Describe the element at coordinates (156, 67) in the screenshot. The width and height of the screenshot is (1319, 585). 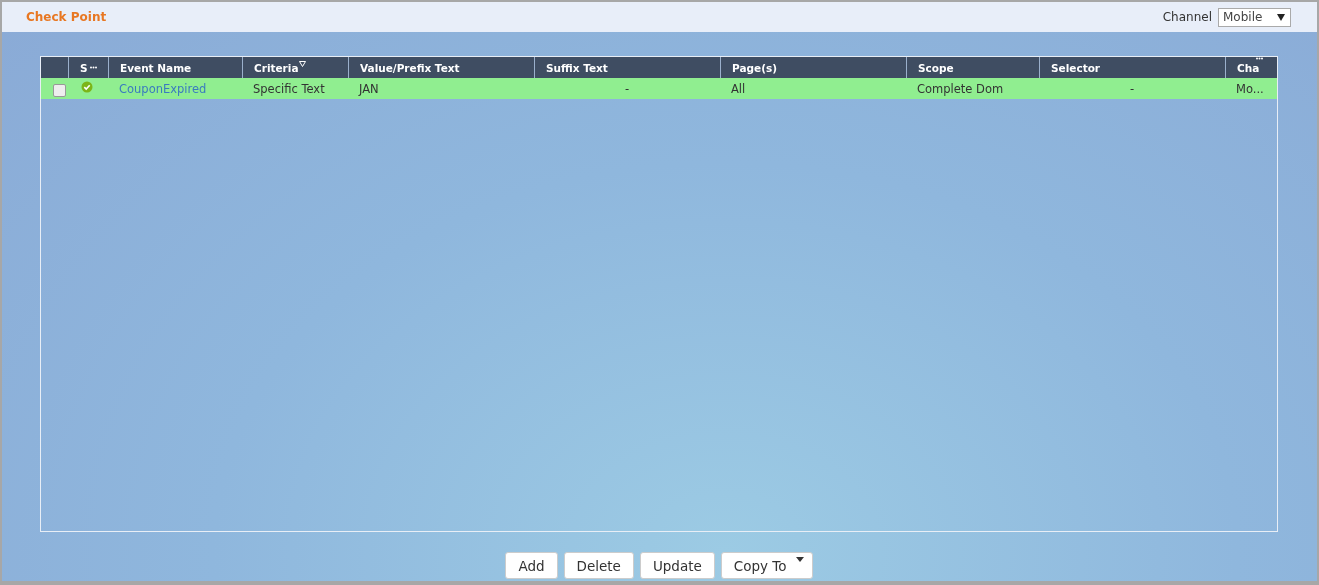
I see `column-header: Event Name` at that location.